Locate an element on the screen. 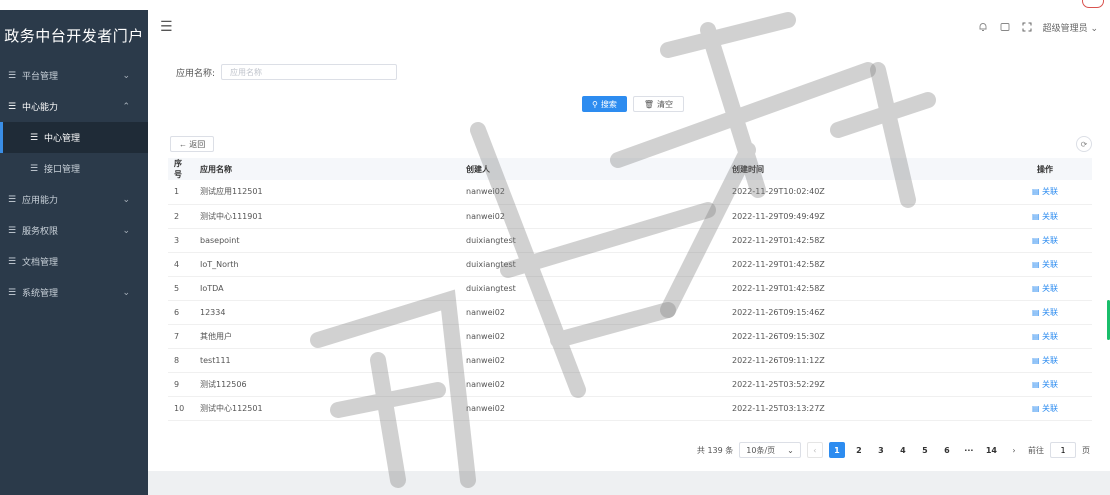 This screenshot has width=1110, height=495. sidebar-item-app-capability: ☰ 应用能力 ⌄ is located at coordinates (74, 199).